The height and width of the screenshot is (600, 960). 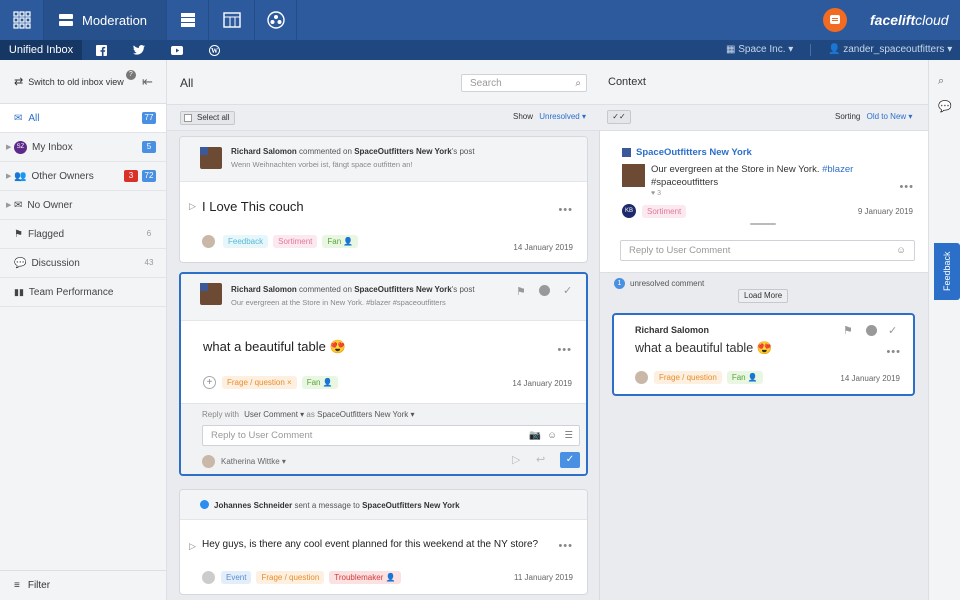 I want to click on facebook-icon, so click(x=101, y=50).